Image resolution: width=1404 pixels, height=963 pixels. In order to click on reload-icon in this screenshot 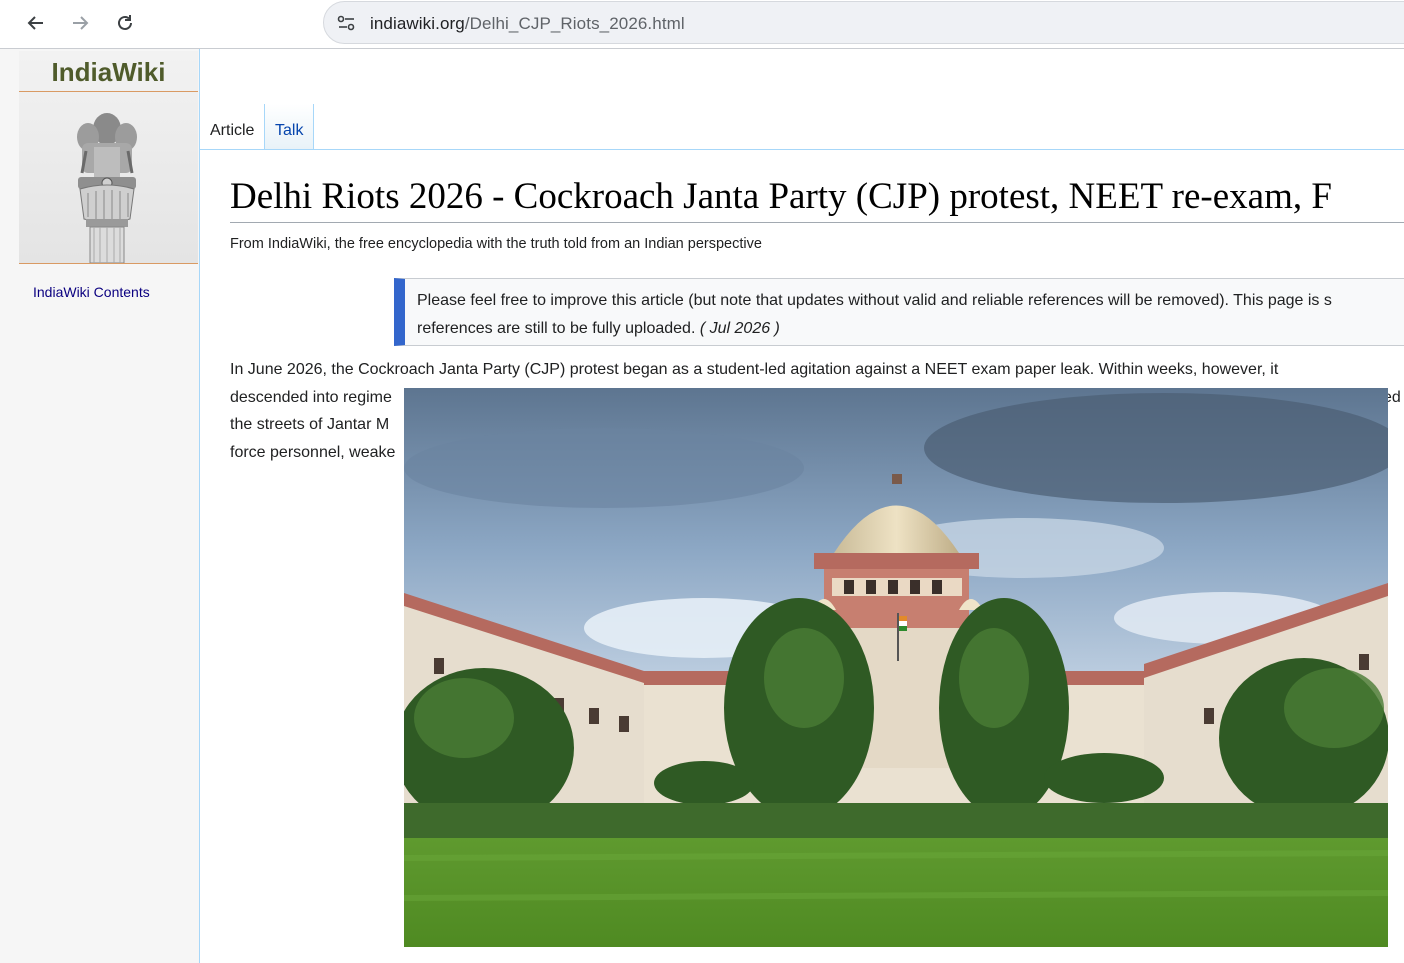, I will do `click(125, 23)`.